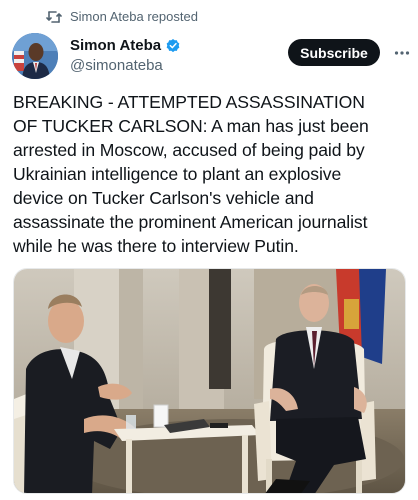  Describe the element at coordinates (402, 53) in the screenshot. I see `more-icon` at that location.